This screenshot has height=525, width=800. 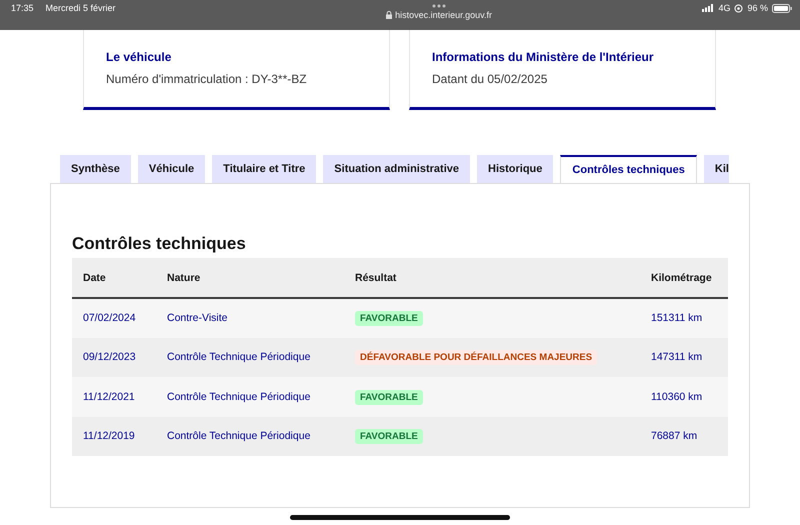 I want to click on location-icon, so click(x=739, y=8).